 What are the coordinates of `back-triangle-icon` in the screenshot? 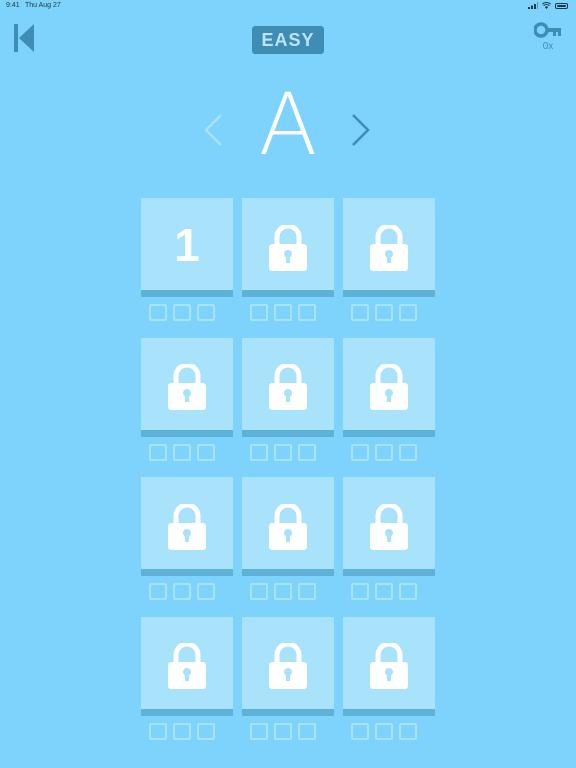 It's located at (24, 38).